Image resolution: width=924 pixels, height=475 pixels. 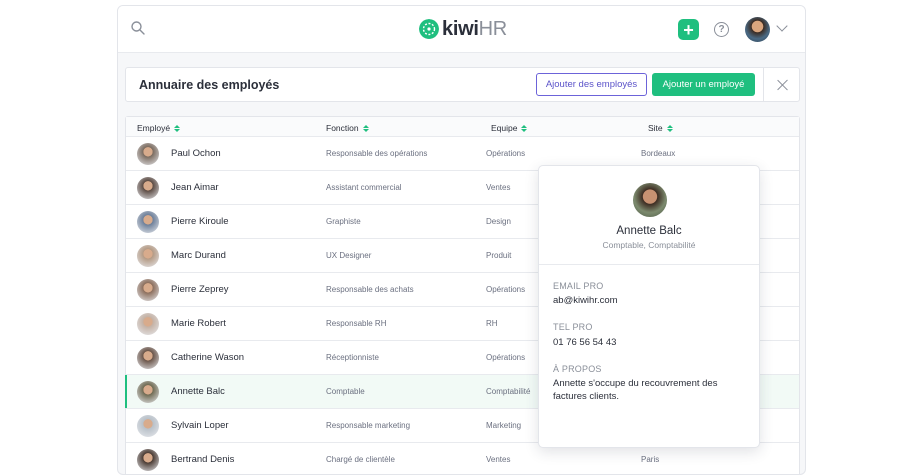 What do you see at coordinates (782, 26) in the screenshot?
I see `chevron-down-icon` at bounding box center [782, 26].